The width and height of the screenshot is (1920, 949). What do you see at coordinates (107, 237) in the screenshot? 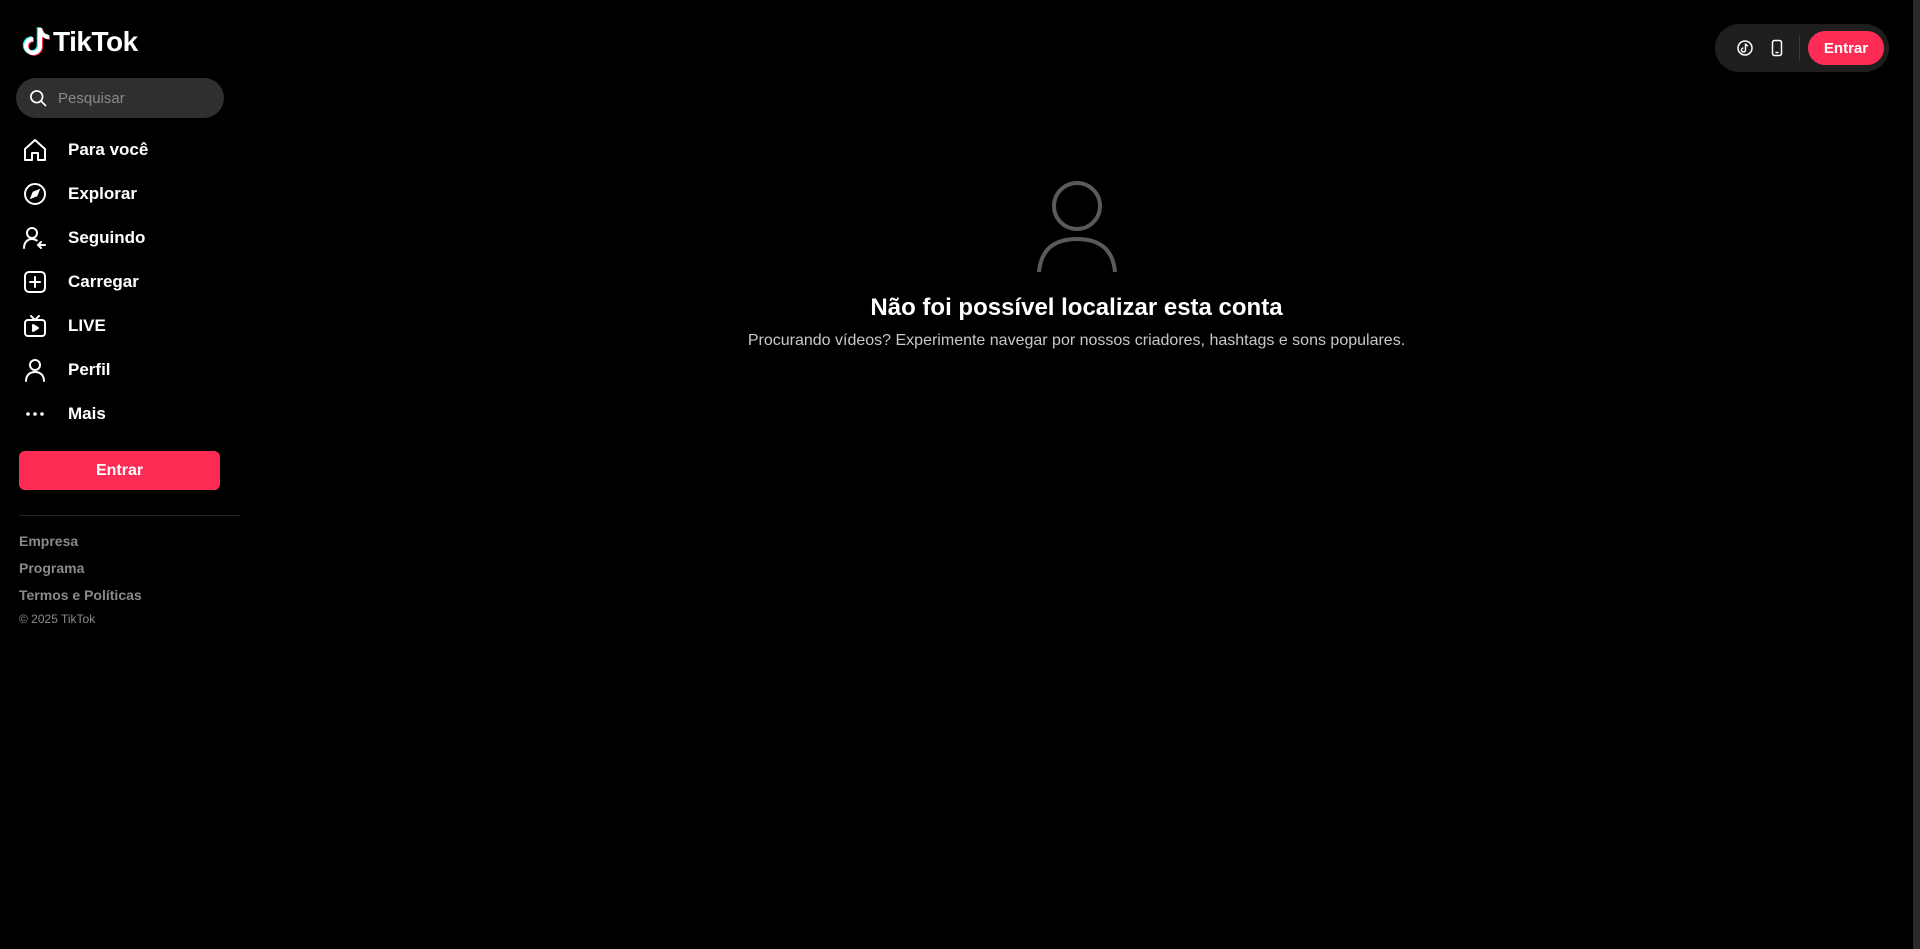
I see `sidebar-item-label: Seguindo` at bounding box center [107, 237].